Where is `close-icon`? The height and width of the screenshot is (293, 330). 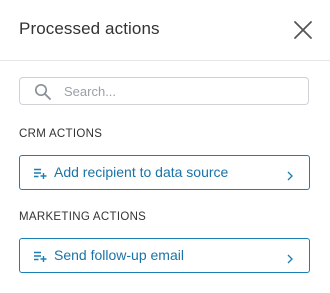 close-icon is located at coordinates (303, 30).